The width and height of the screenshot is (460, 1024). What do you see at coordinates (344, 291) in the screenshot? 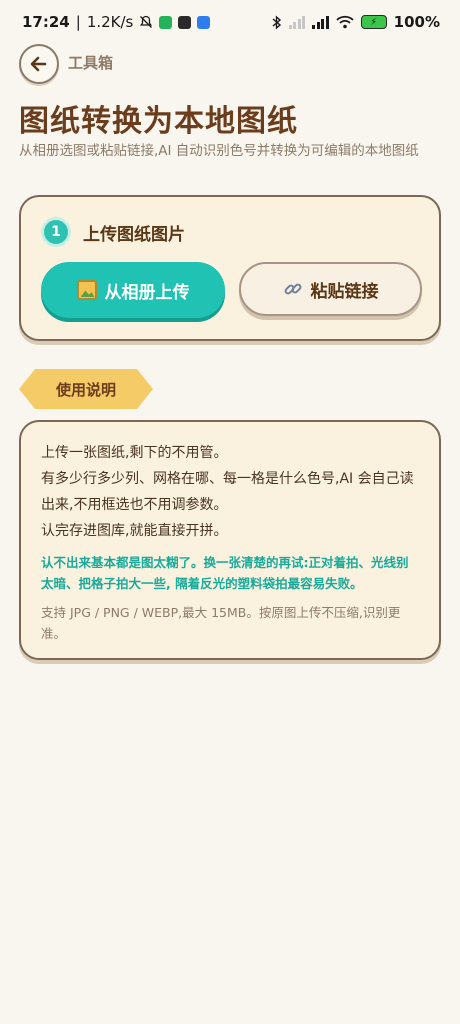
I see `paste-link-label: 粘贴链接` at bounding box center [344, 291].